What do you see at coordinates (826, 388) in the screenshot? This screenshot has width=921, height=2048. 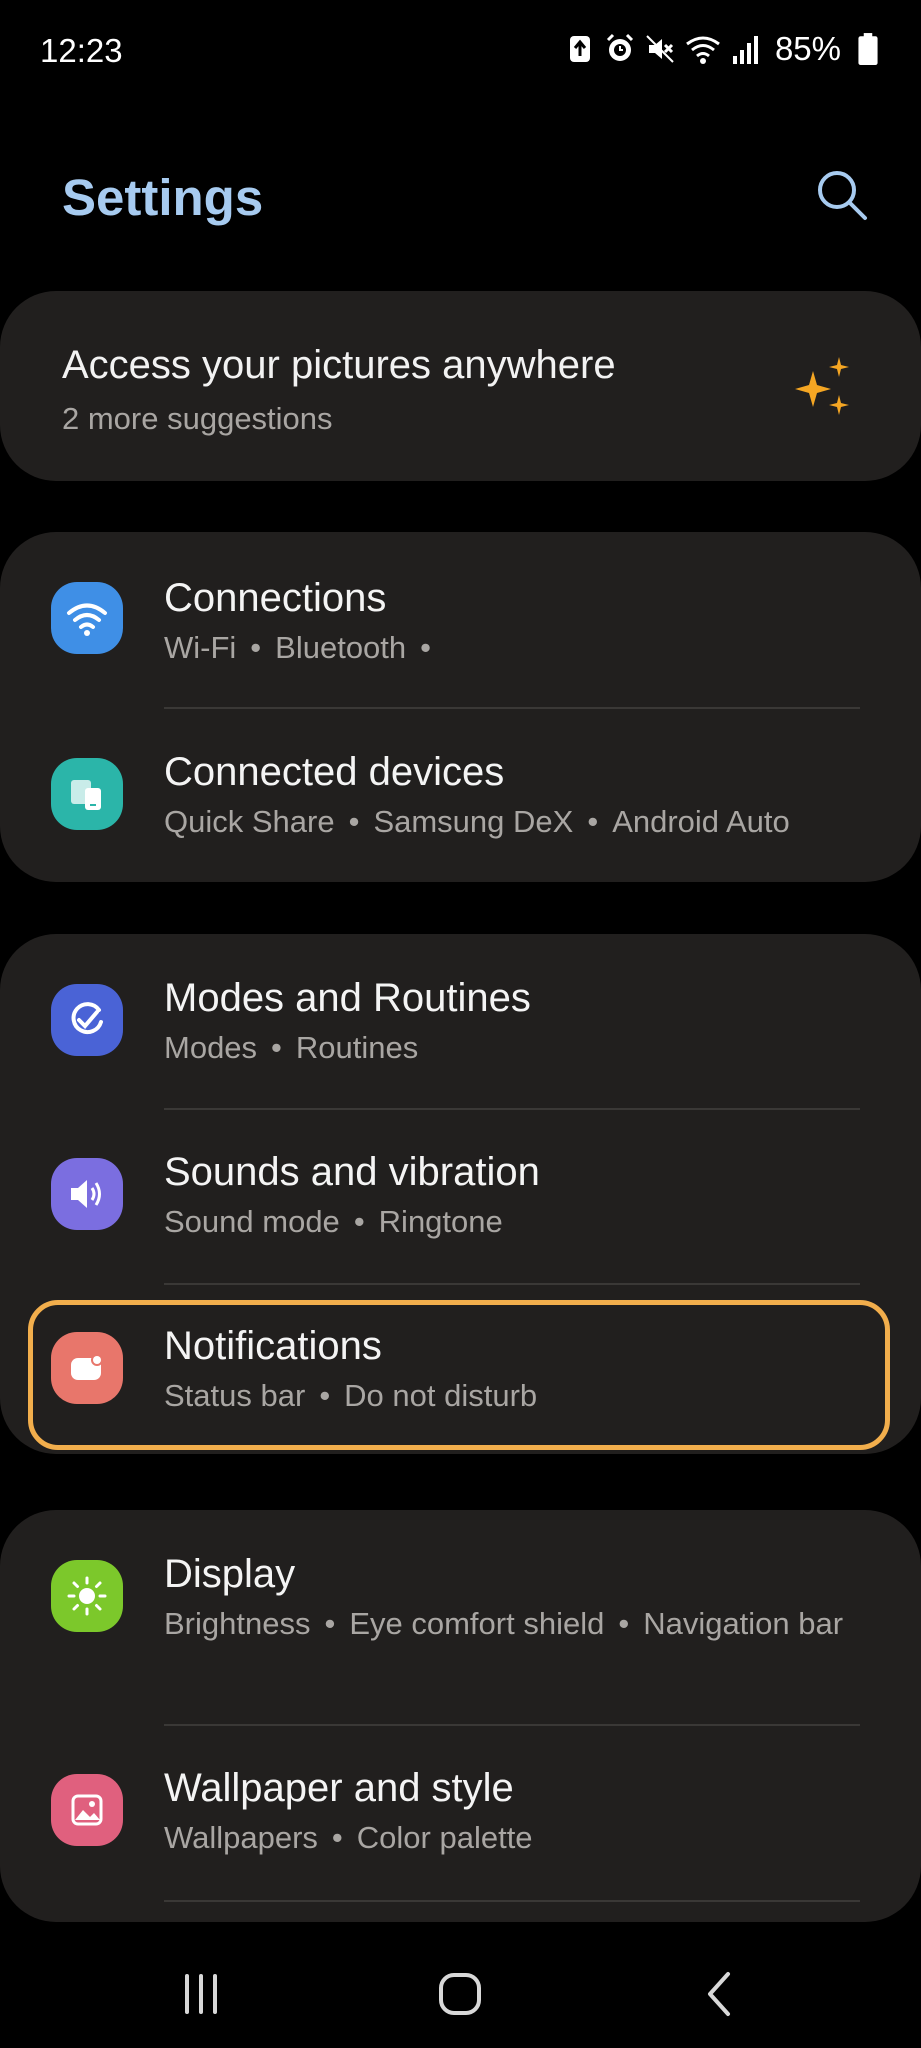 I see `sparkle-icon` at bounding box center [826, 388].